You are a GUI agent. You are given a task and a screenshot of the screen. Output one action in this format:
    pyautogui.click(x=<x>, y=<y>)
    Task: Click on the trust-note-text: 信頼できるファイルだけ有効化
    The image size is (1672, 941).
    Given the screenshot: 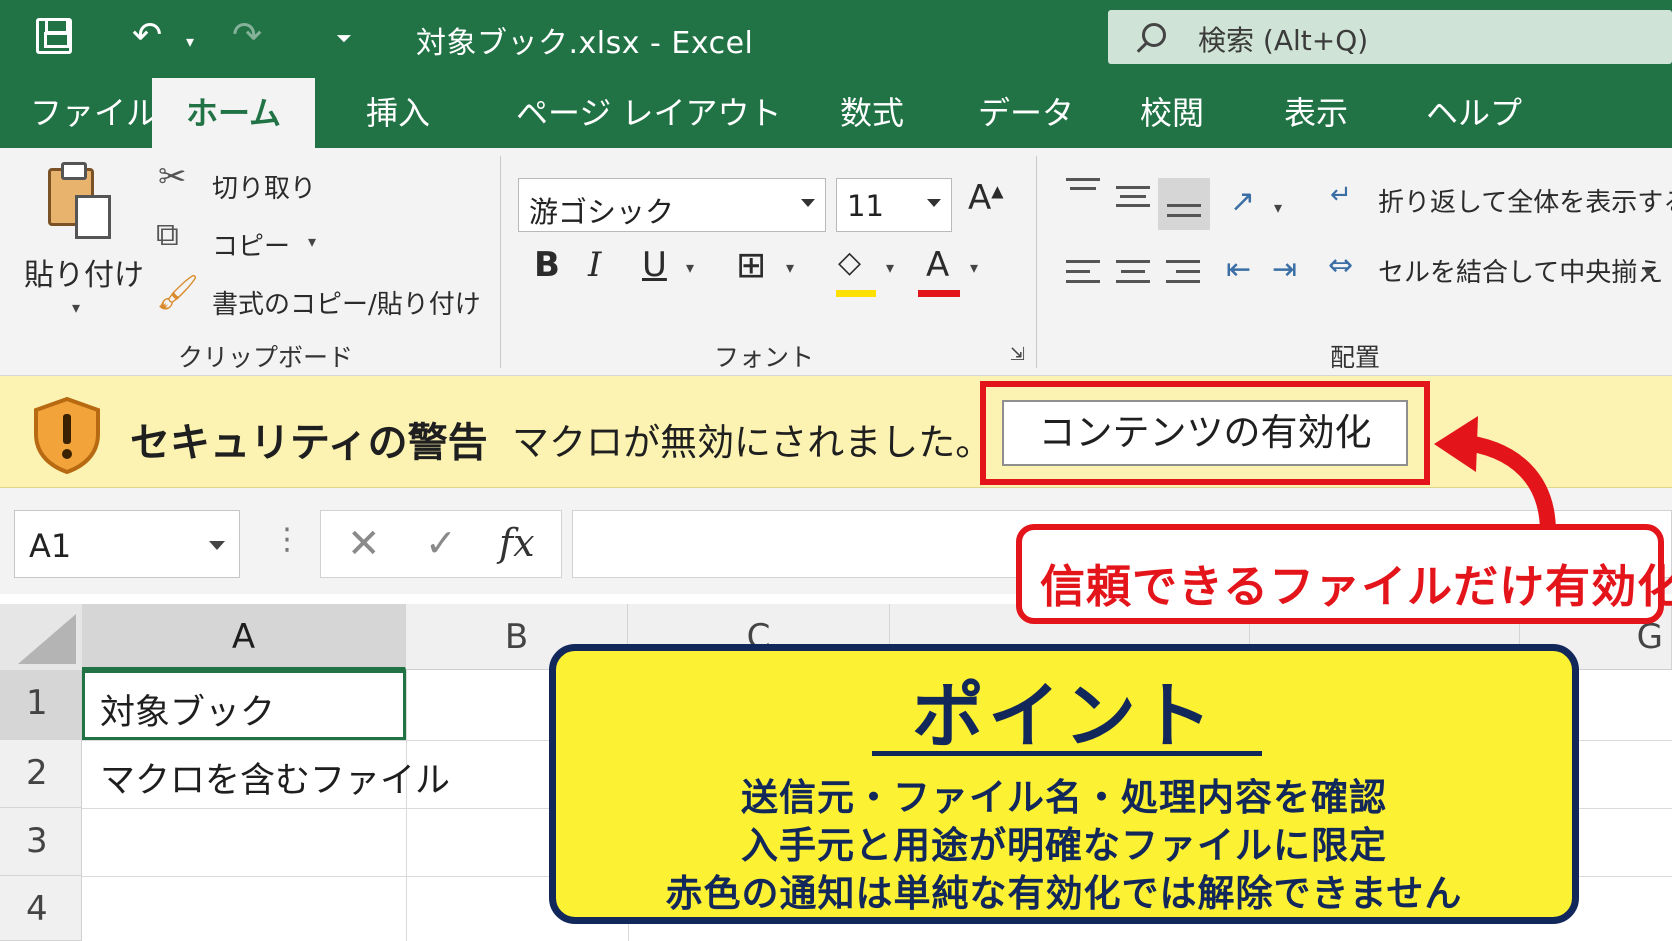 What is the action you would take?
    pyautogui.click(x=1356, y=586)
    